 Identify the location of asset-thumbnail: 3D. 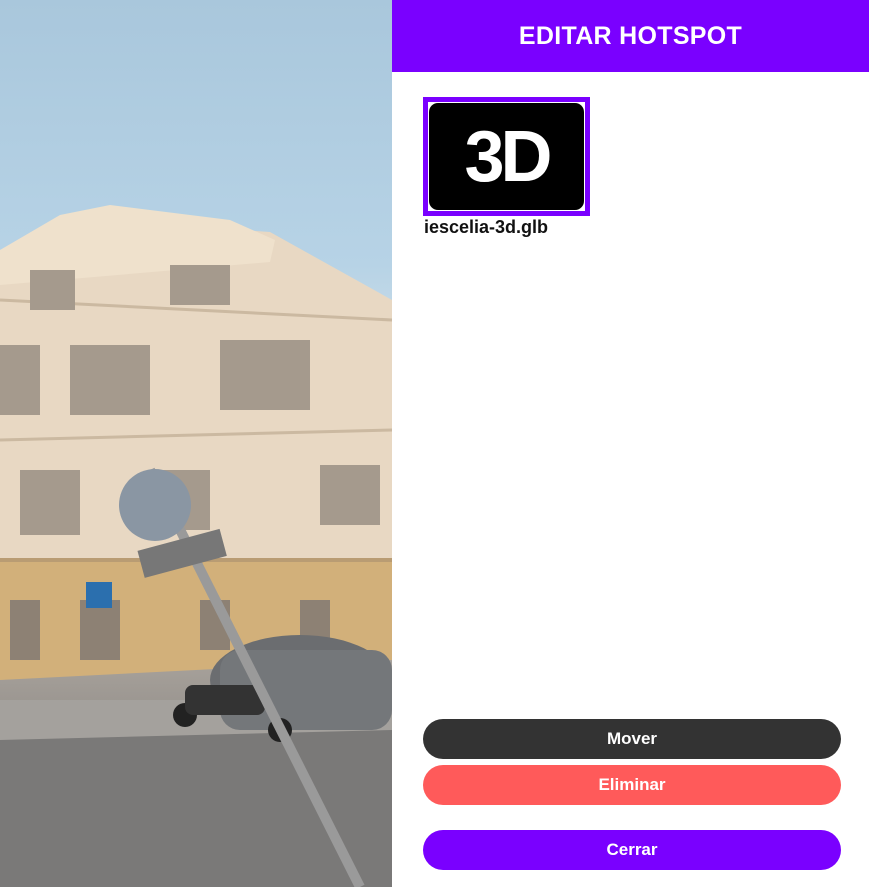
(506, 156).